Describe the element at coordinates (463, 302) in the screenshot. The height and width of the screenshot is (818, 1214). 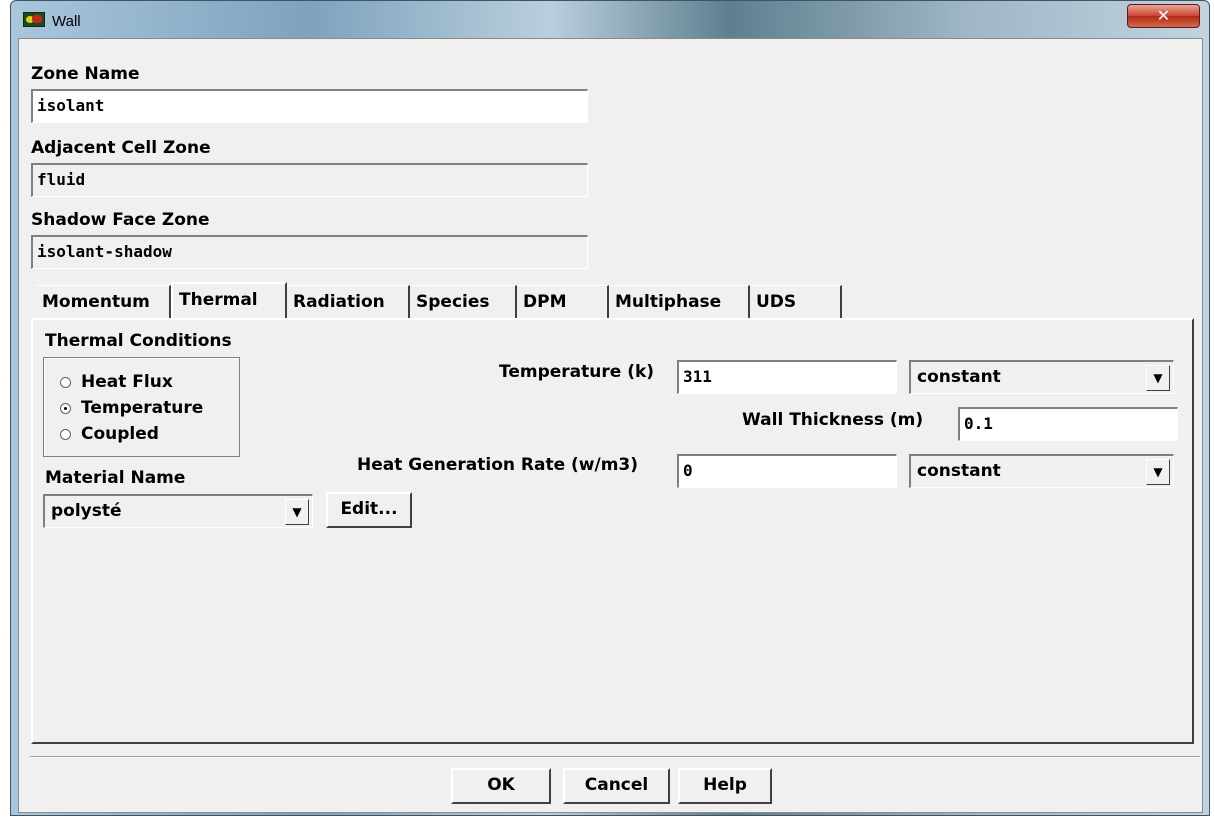
I see `tab-species: Species` at that location.